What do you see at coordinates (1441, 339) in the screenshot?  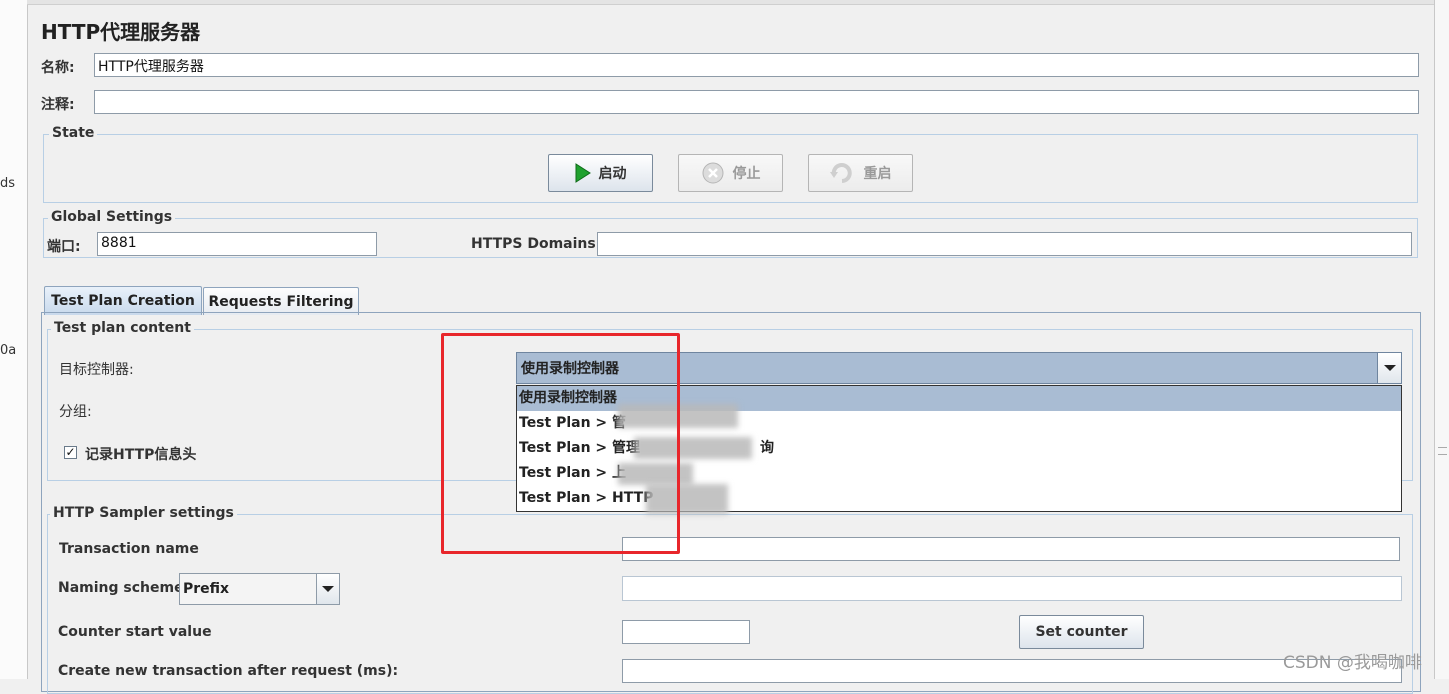 I see `vertical-scrollbar` at bounding box center [1441, 339].